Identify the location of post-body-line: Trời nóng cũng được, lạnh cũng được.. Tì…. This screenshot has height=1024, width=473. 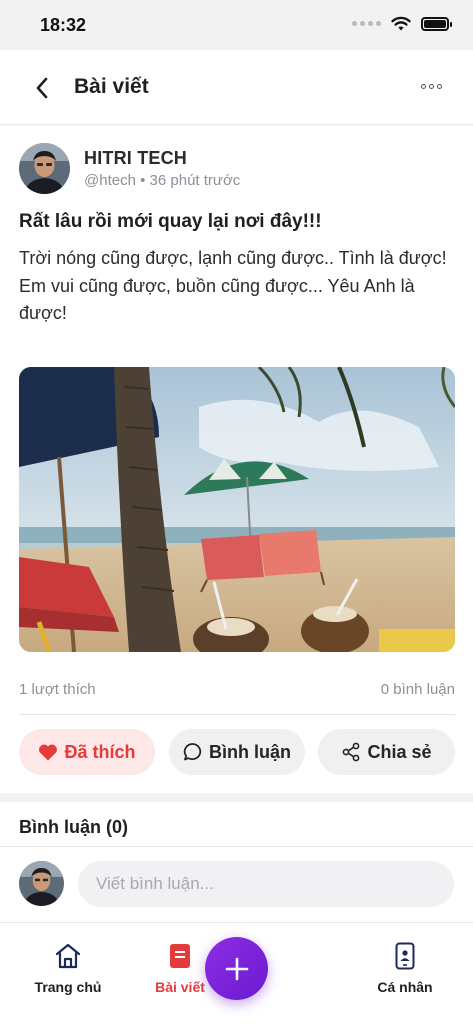
(233, 258).